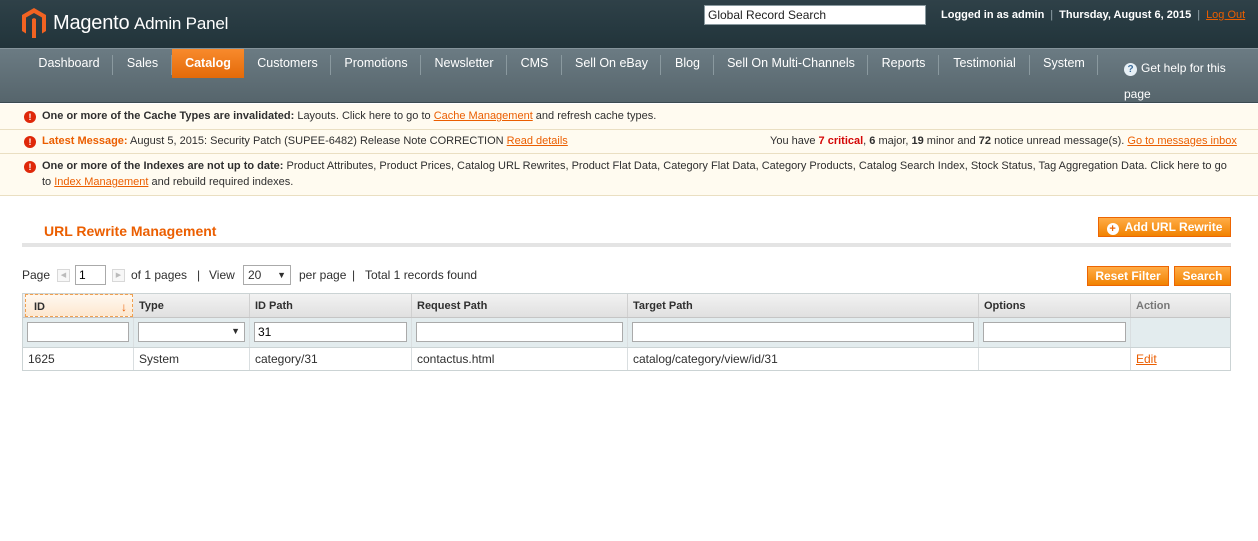 Image resolution: width=1258 pixels, height=541 pixels. What do you see at coordinates (984, 63) in the screenshot?
I see `nav-testimonial: Testimonial` at bounding box center [984, 63].